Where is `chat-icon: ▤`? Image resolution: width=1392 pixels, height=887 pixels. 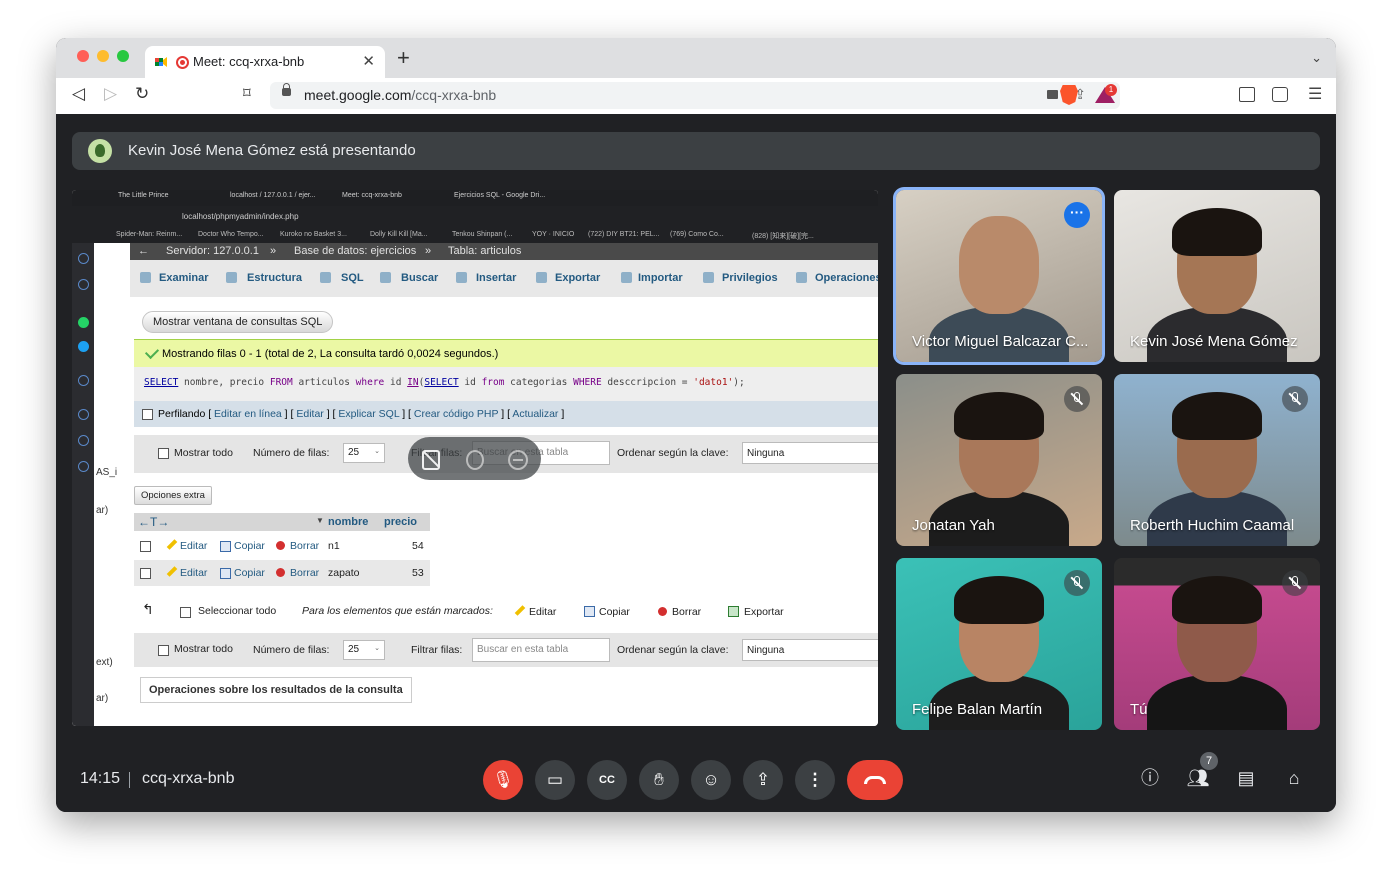
chat-icon: ▤ is located at coordinates (1246, 778).